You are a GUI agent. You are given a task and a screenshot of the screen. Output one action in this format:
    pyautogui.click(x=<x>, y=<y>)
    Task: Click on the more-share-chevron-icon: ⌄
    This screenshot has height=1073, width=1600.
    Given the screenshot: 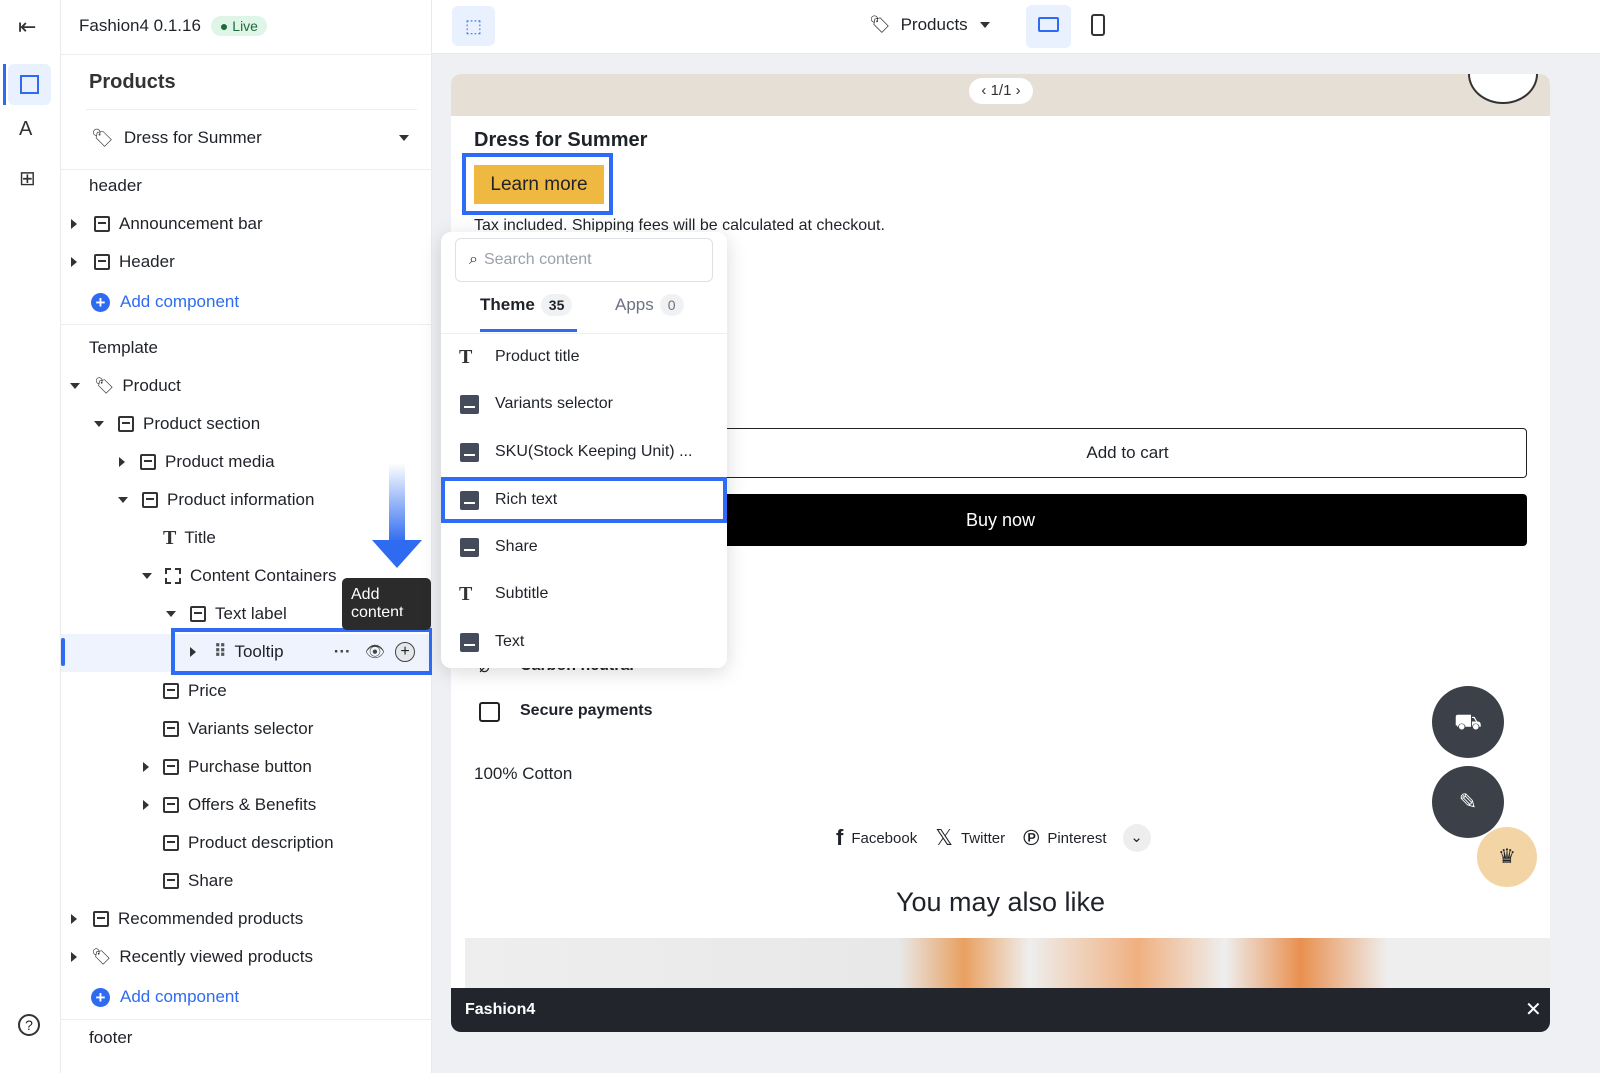 What is the action you would take?
    pyautogui.click(x=1136, y=838)
    